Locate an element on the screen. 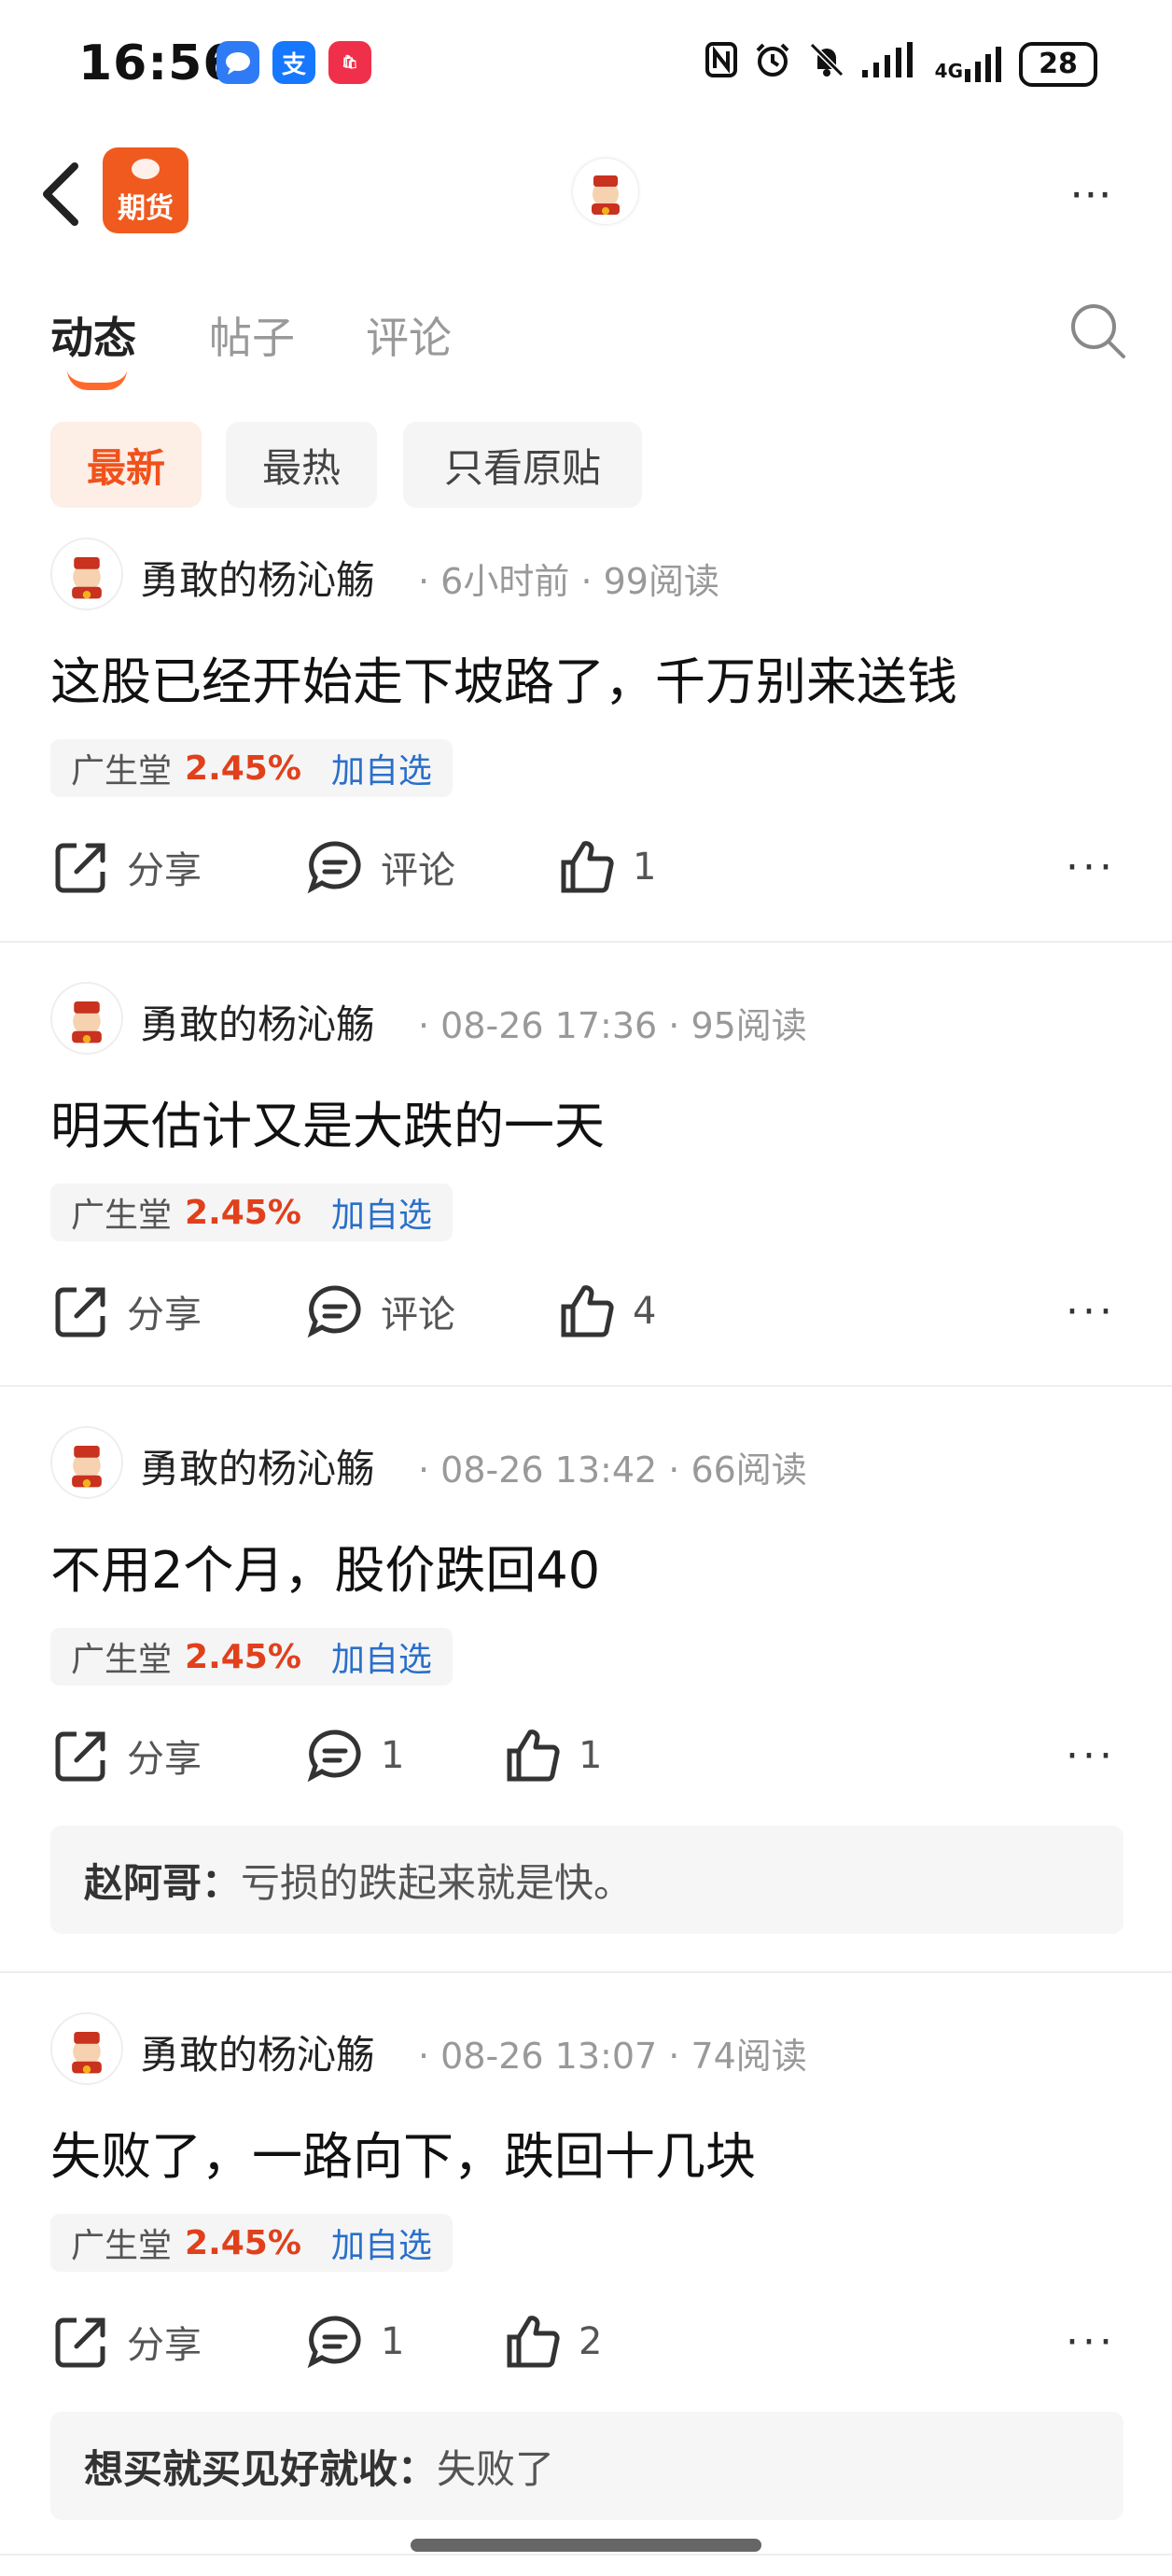 This screenshot has width=1172, height=2576. status-notification-icons: 支 🛍 is located at coordinates (293, 62).